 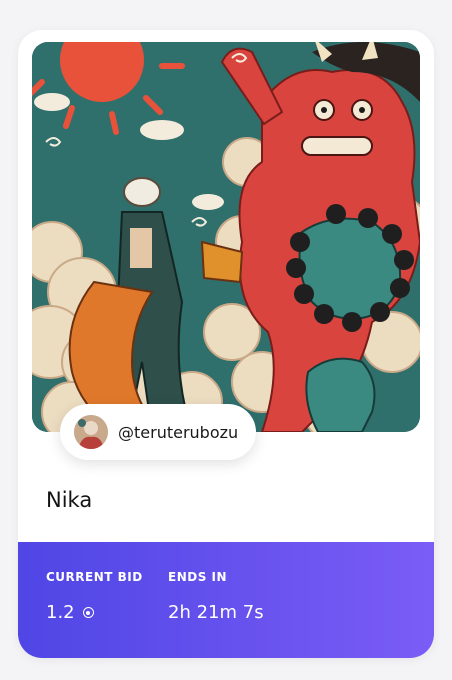 I want to click on creator-chip: @teruterubozu, so click(x=158, y=432).